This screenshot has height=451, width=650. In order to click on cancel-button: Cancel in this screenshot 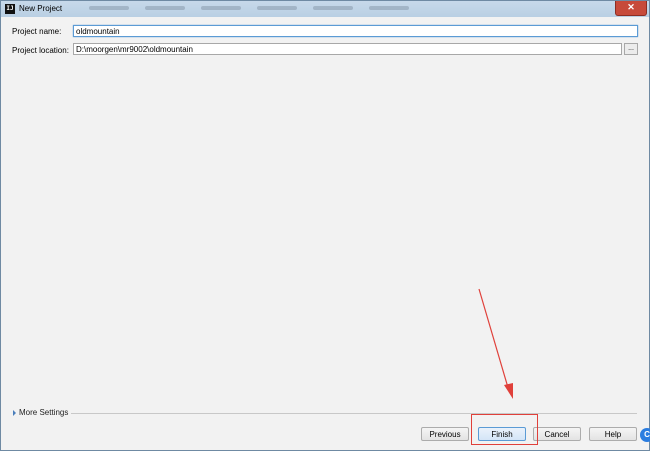, I will do `click(557, 434)`.